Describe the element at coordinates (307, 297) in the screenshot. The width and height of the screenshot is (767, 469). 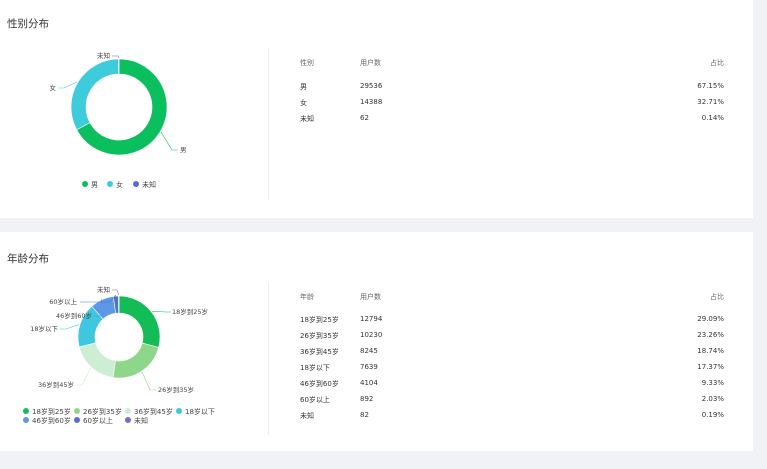
I see `header-age: 年龄` at that location.